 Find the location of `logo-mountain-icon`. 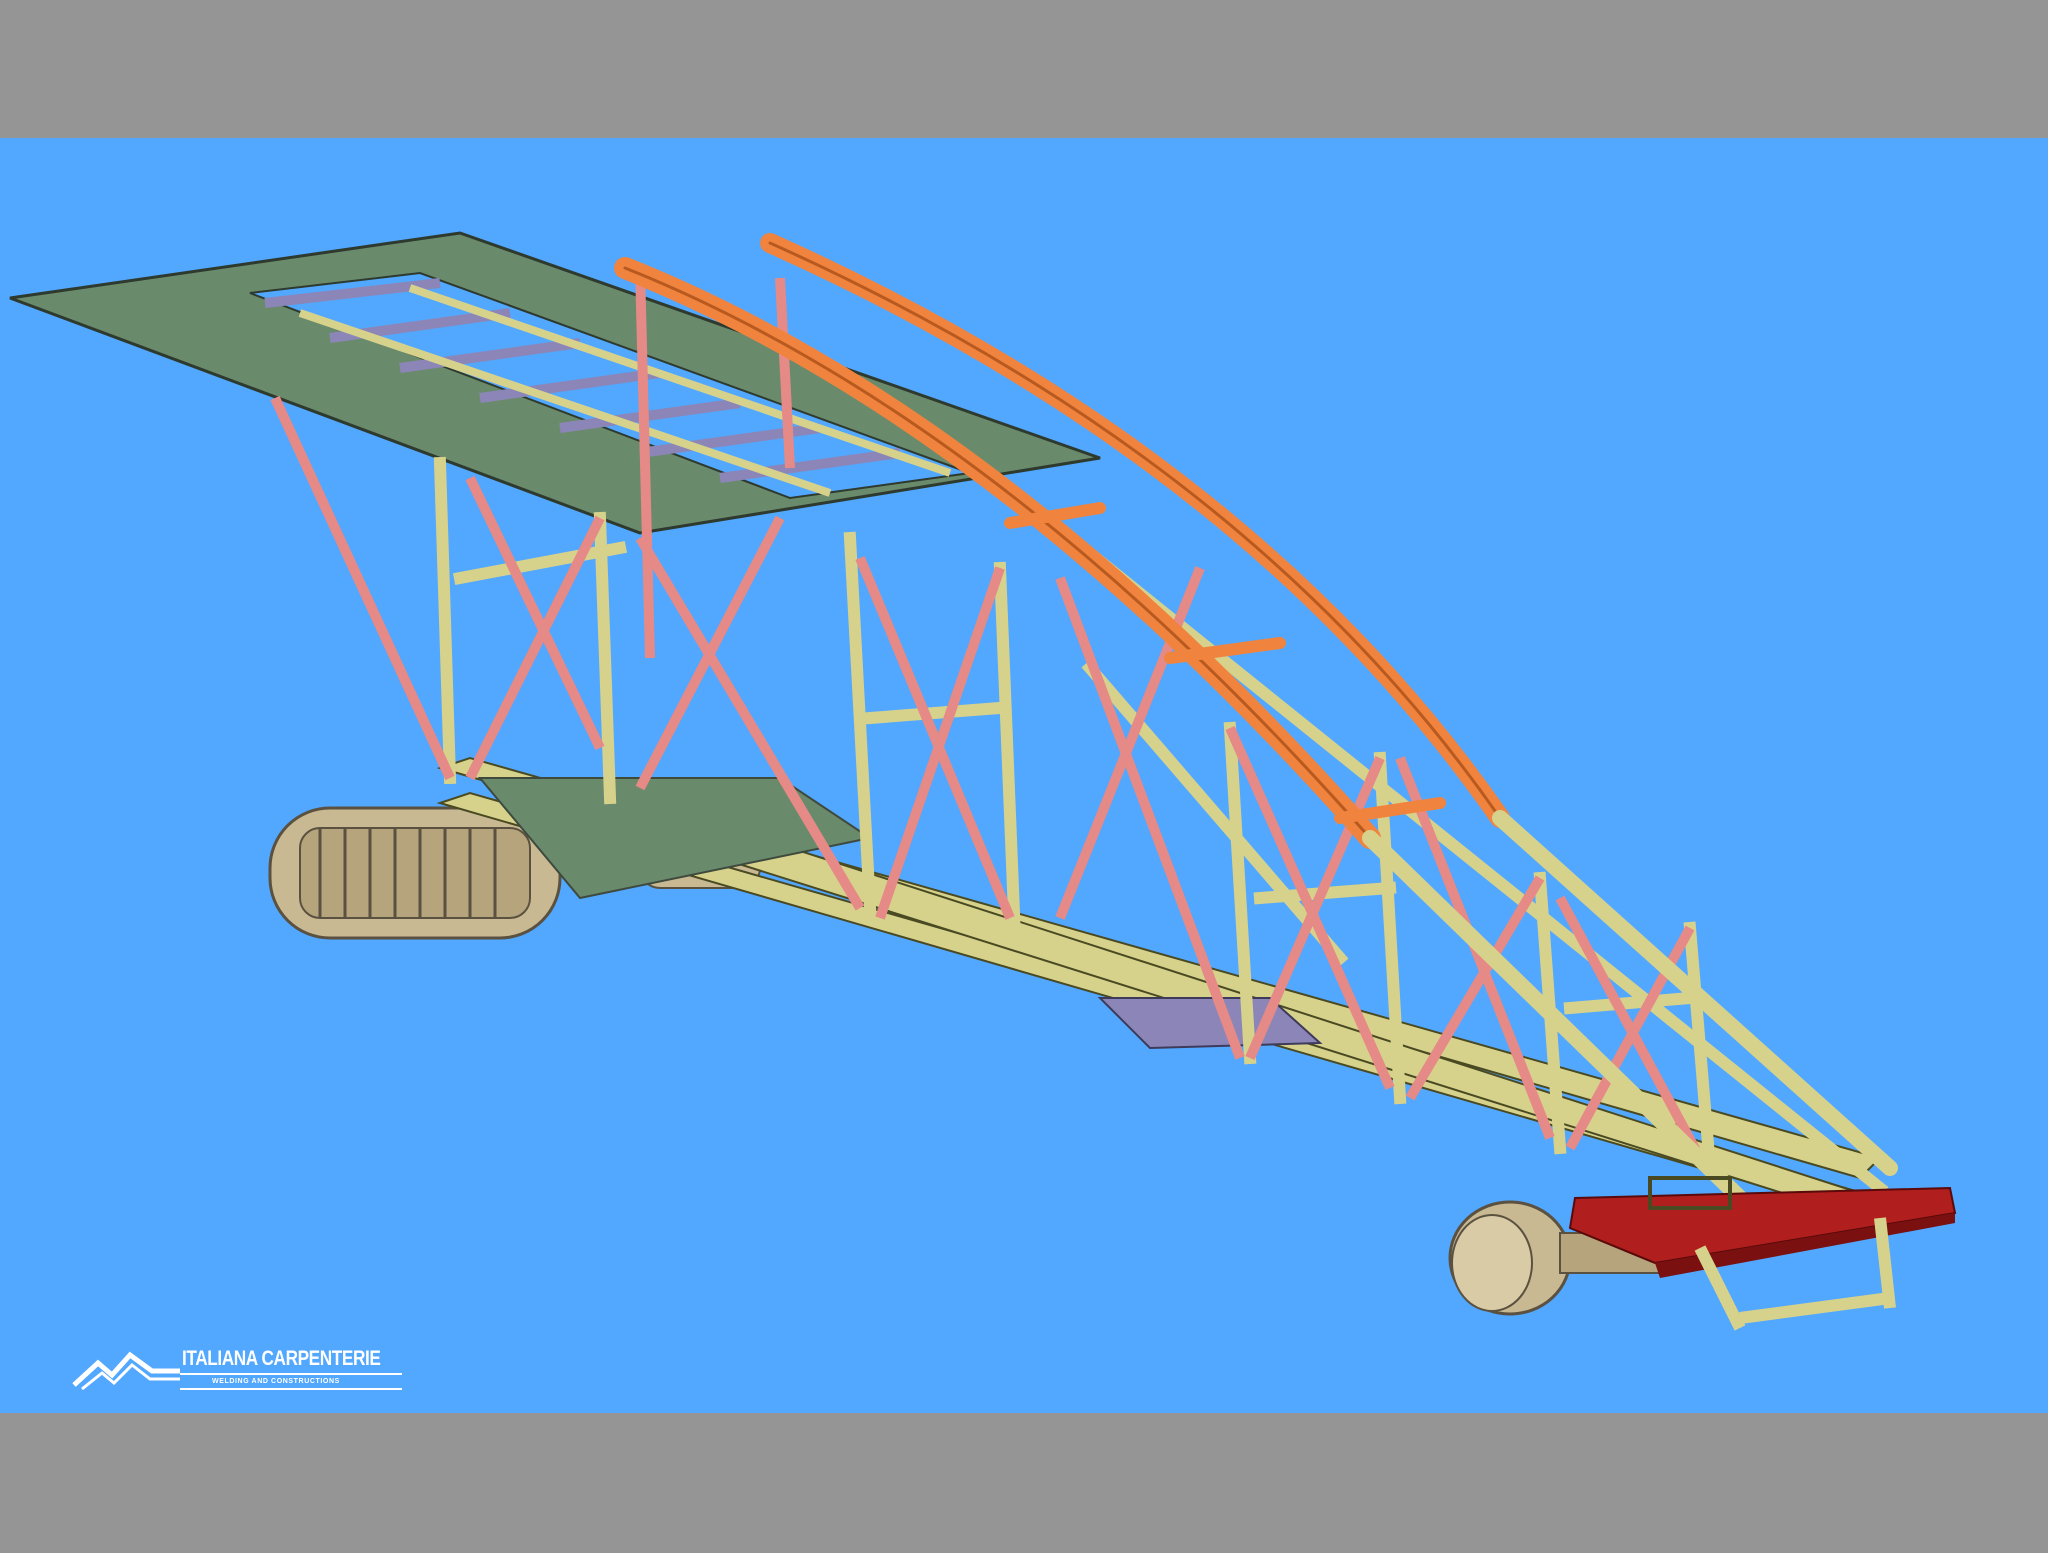

logo-mountain-icon is located at coordinates (126, 1371).